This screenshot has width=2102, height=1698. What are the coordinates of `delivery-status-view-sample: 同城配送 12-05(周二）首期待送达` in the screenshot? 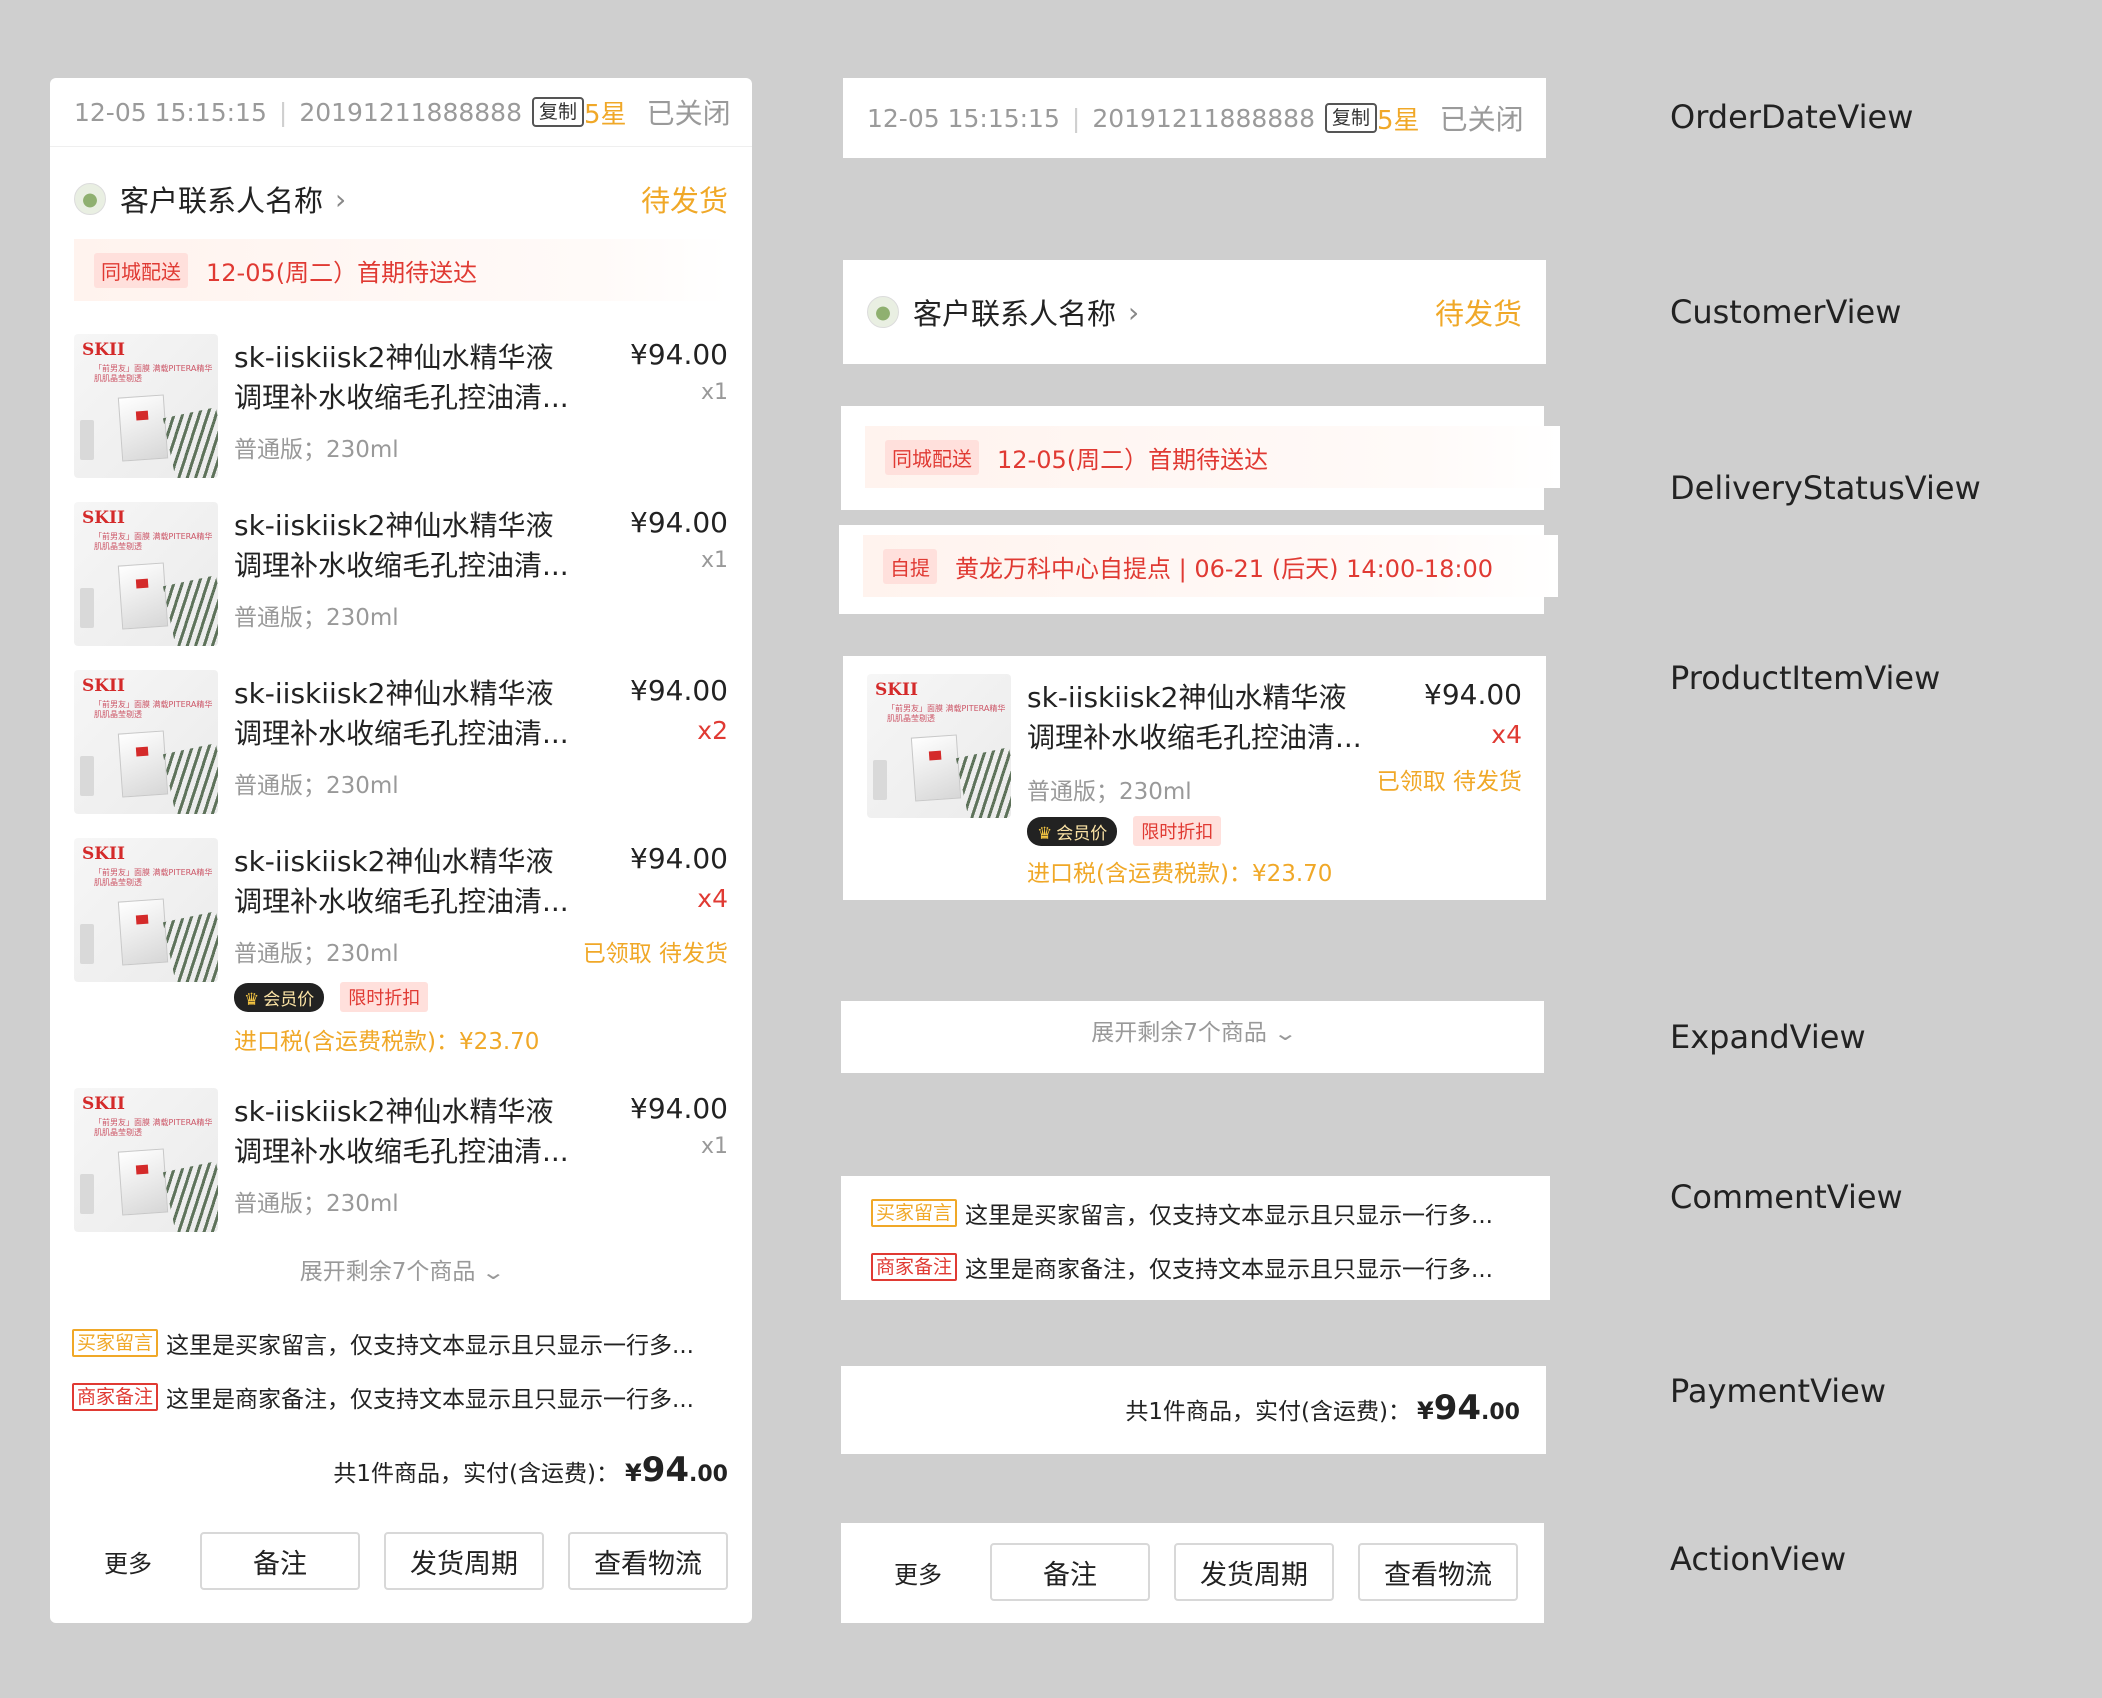 It's located at (1200, 458).